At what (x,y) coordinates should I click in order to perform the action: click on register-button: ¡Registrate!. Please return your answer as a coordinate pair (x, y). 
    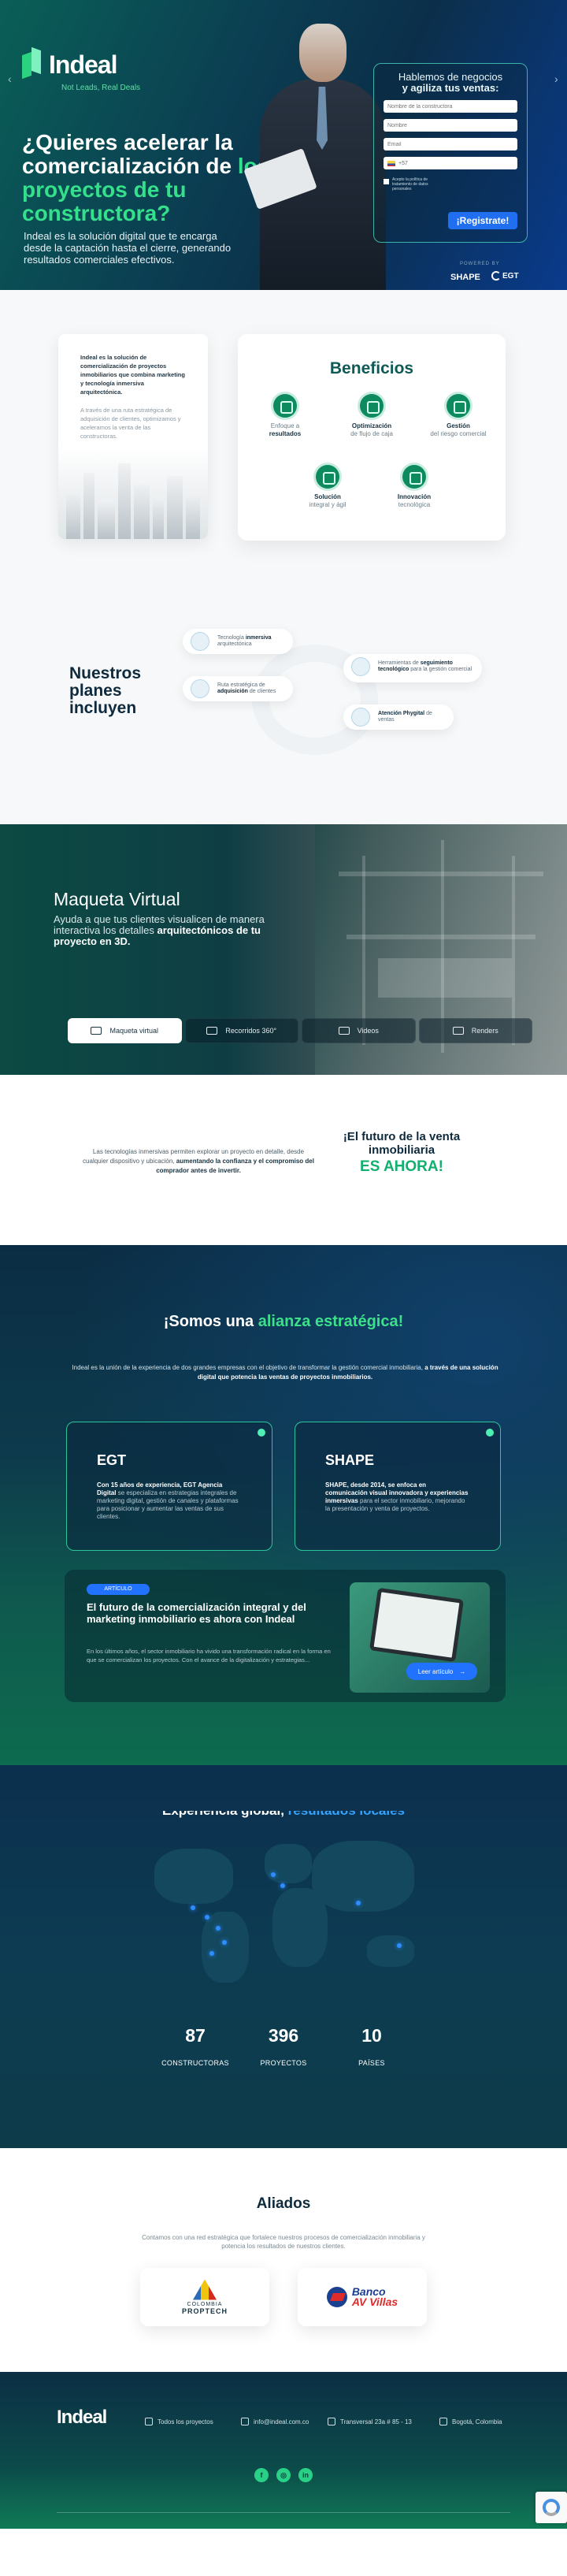
    Looking at the image, I should click on (482, 220).